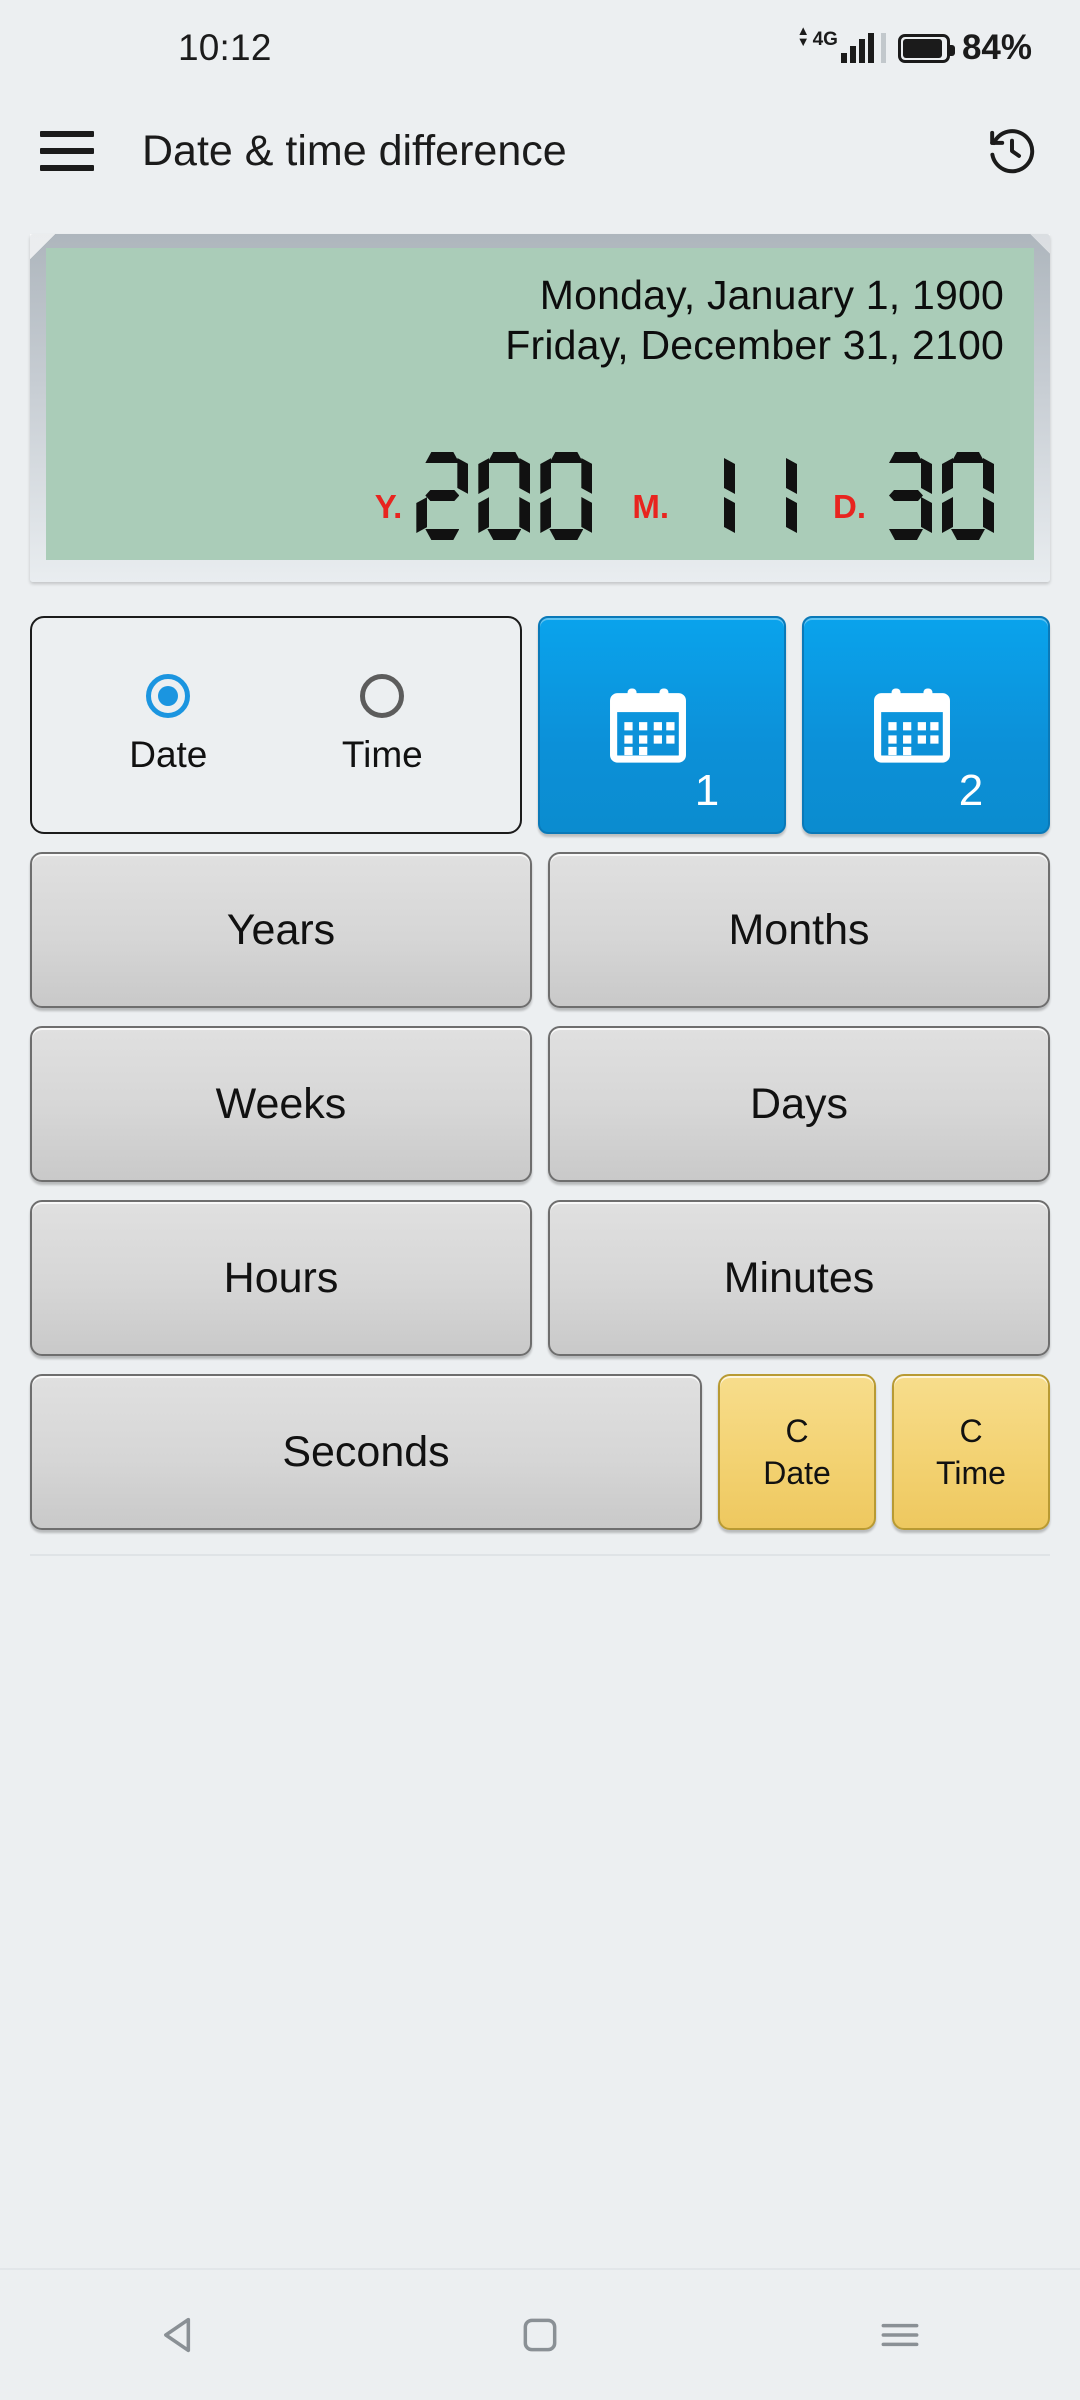 The image size is (1080, 2400). I want to click on radio-dot-time-icon, so click(382, 696).